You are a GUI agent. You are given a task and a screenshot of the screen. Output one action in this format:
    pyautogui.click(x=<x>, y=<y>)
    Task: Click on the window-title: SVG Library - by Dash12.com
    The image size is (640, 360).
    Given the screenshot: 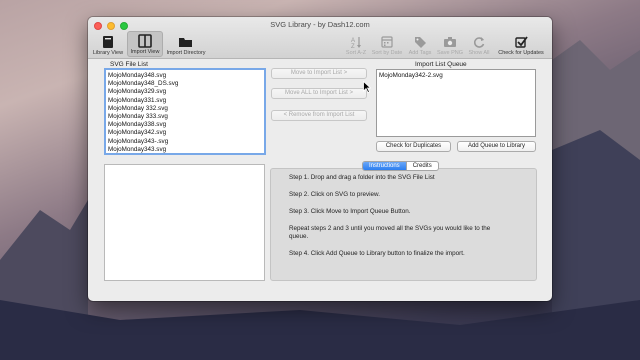 What is the action you would take?
    pyautogui.click(x=320, y=24)
    